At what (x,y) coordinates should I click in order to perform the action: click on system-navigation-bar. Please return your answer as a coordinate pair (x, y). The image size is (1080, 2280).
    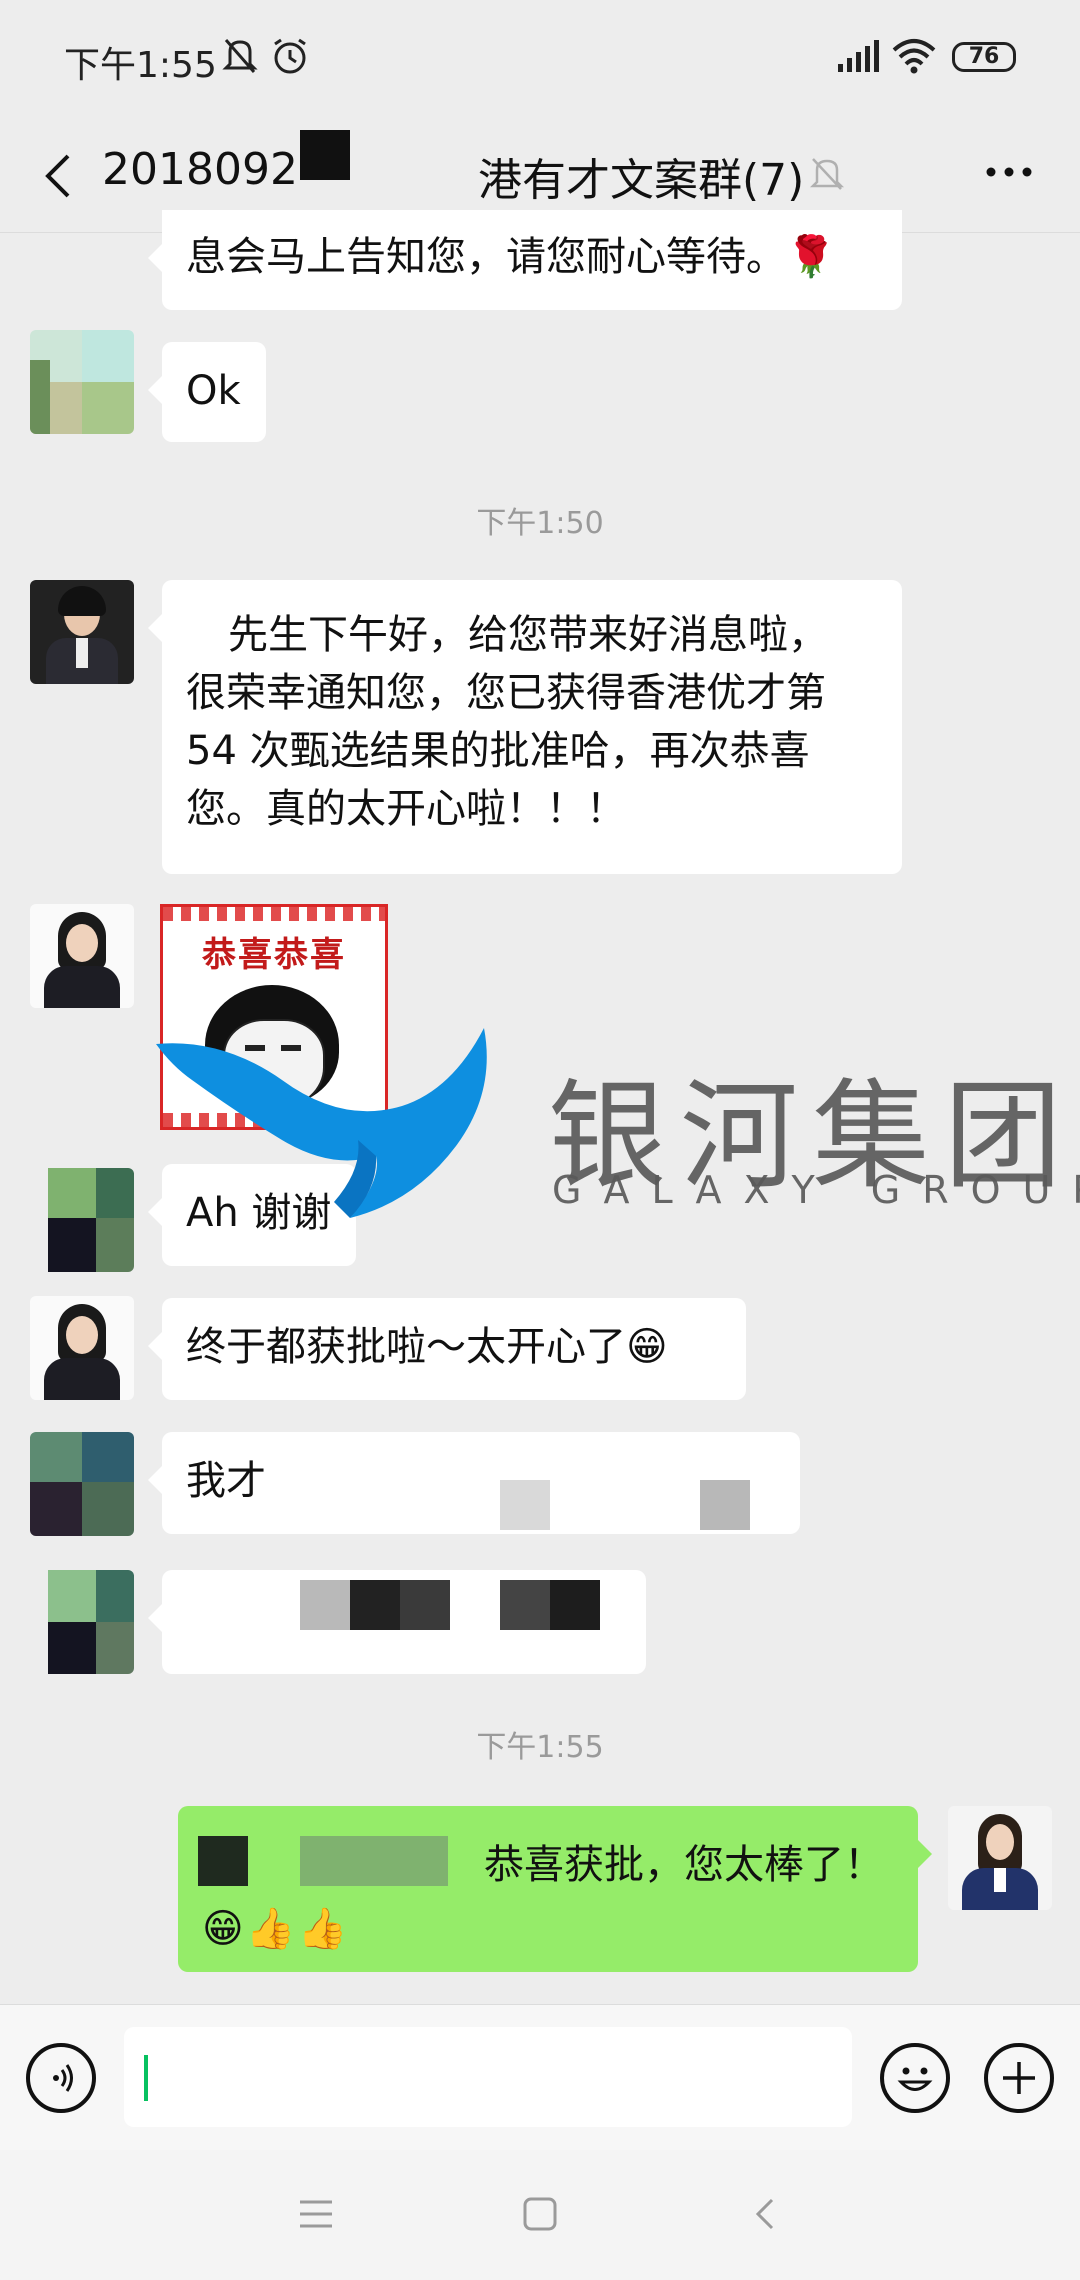
    Looking at the image, I should click on (540, 2215).